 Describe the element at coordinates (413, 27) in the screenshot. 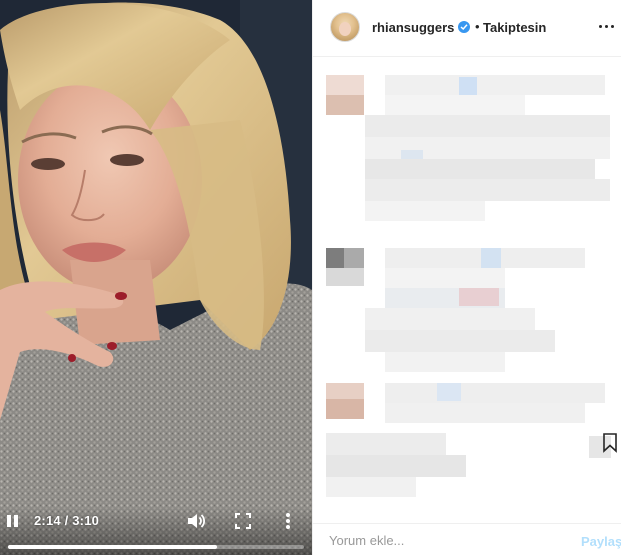

I see `username-link: rhiansuggers` at that location.